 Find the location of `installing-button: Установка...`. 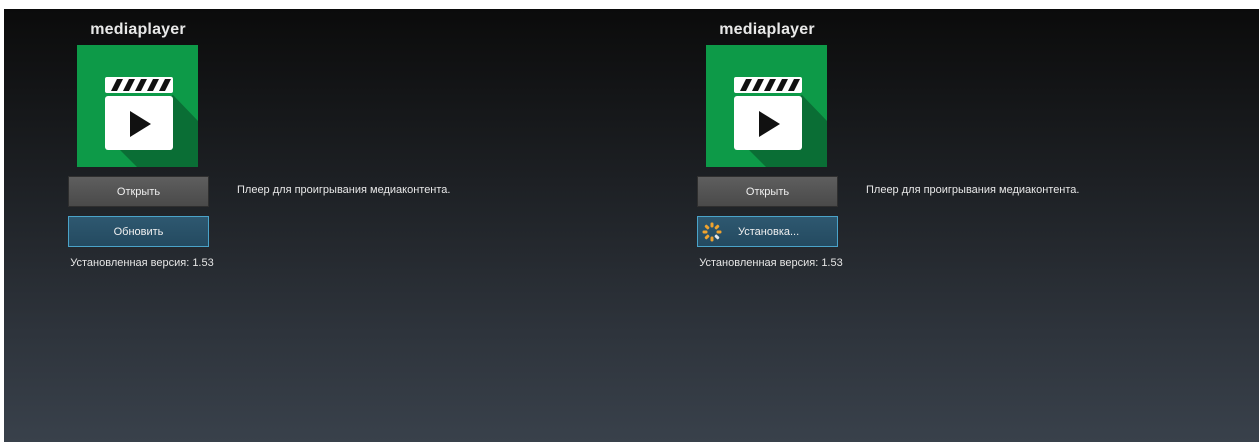

installing-button: Установка... is located at coordinates (767, 231).